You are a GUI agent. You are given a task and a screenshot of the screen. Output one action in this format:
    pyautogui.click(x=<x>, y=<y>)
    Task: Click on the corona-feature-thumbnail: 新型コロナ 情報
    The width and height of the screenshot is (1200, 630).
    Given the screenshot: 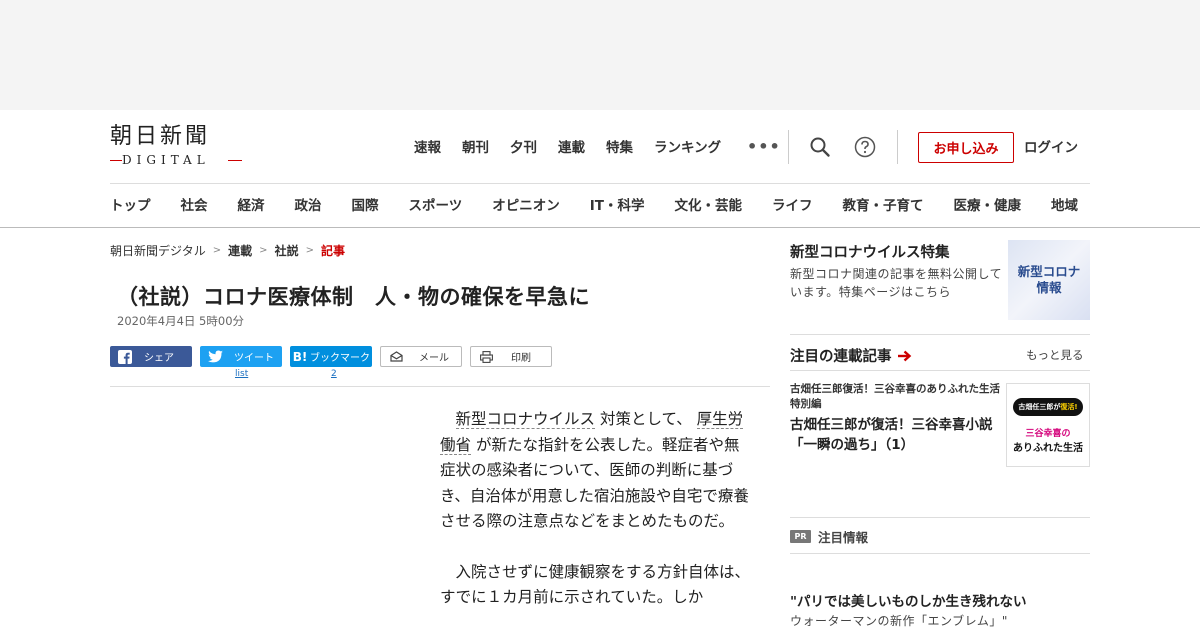 What is the action you would take?
    pyautogui.click(x=1049, y=280)
    